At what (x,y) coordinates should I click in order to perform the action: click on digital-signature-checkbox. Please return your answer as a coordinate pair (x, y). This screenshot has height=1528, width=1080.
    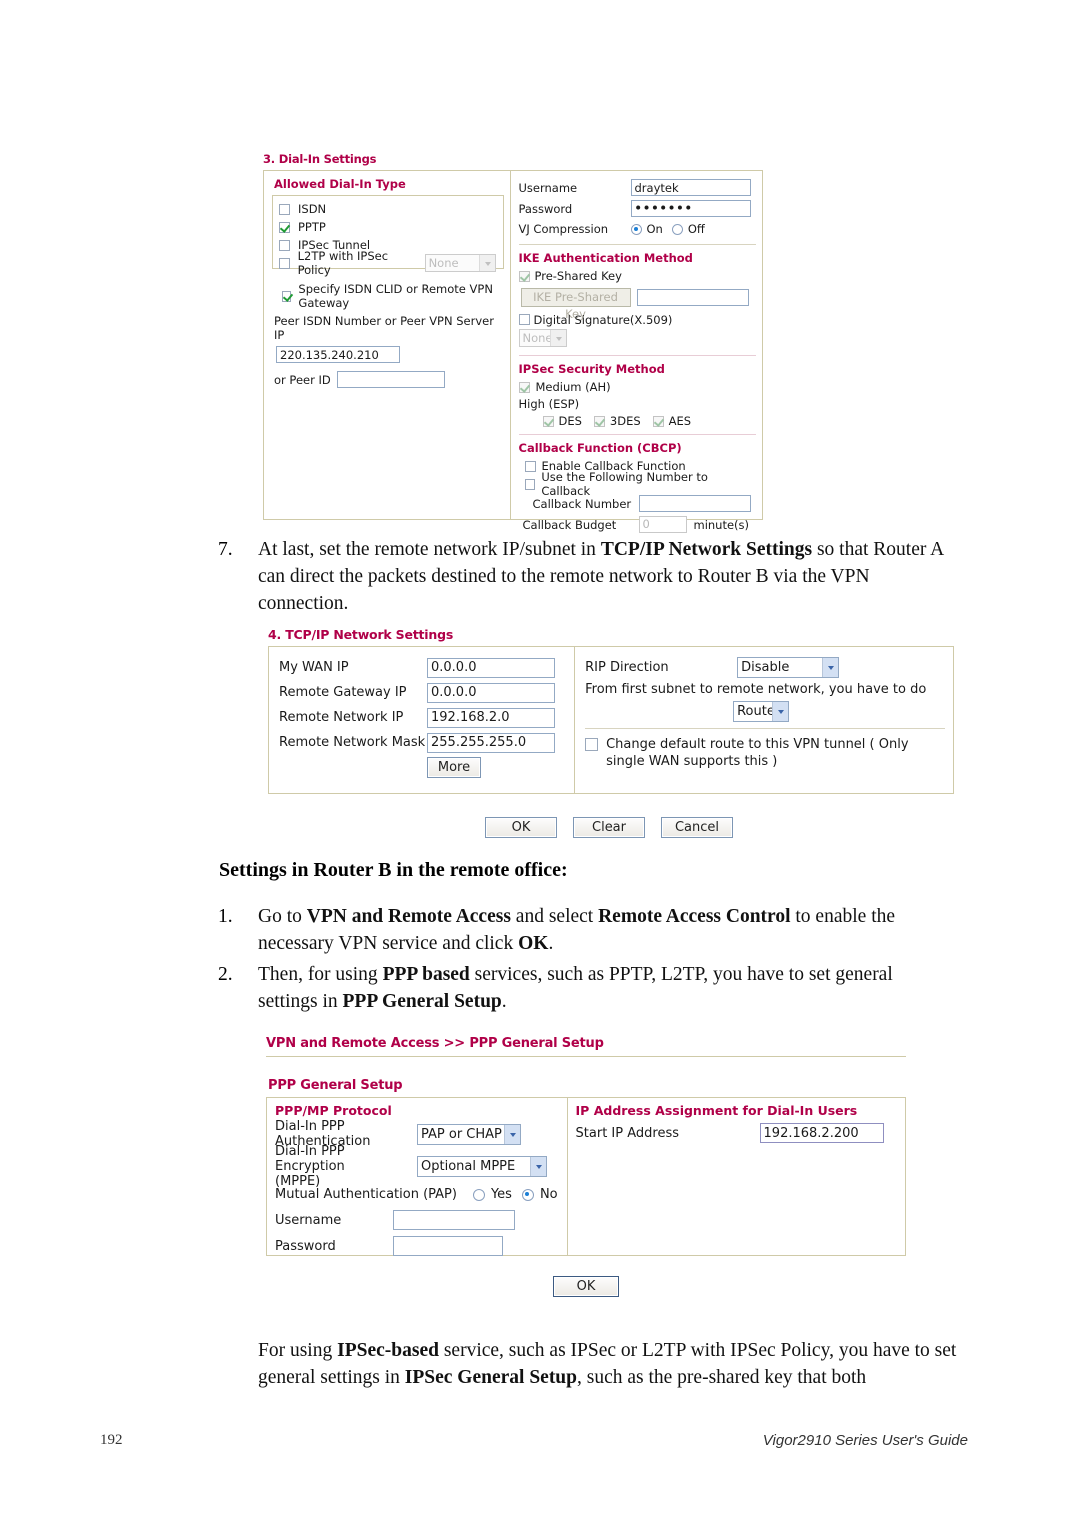
    Looking at the image, I should click on (524, 319).